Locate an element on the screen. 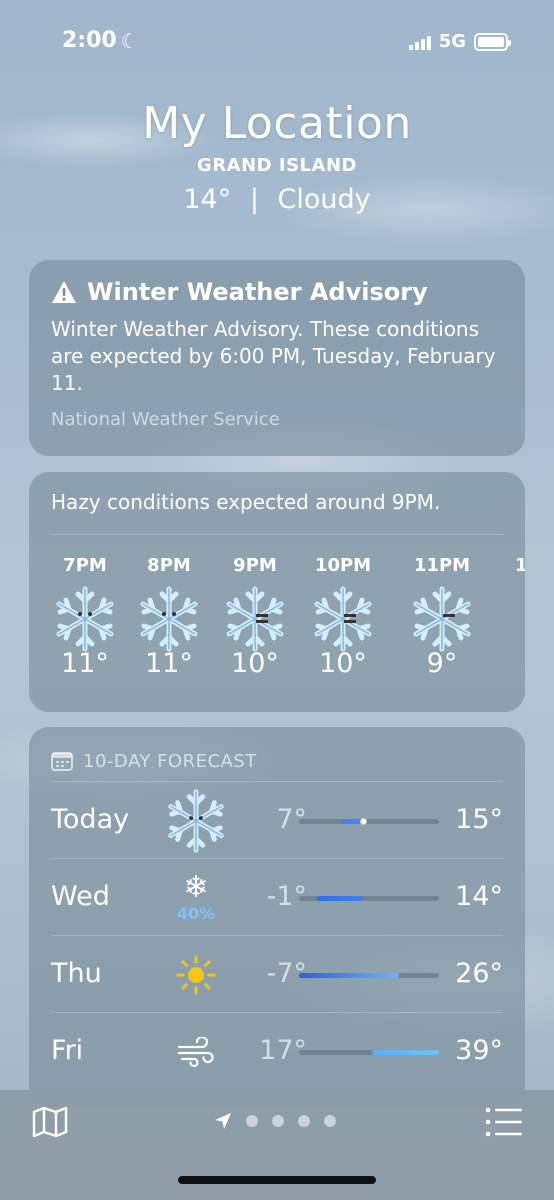 The width and height of the screenshot is (554, 1200). list-icon is located at coordinates (504, 1122).